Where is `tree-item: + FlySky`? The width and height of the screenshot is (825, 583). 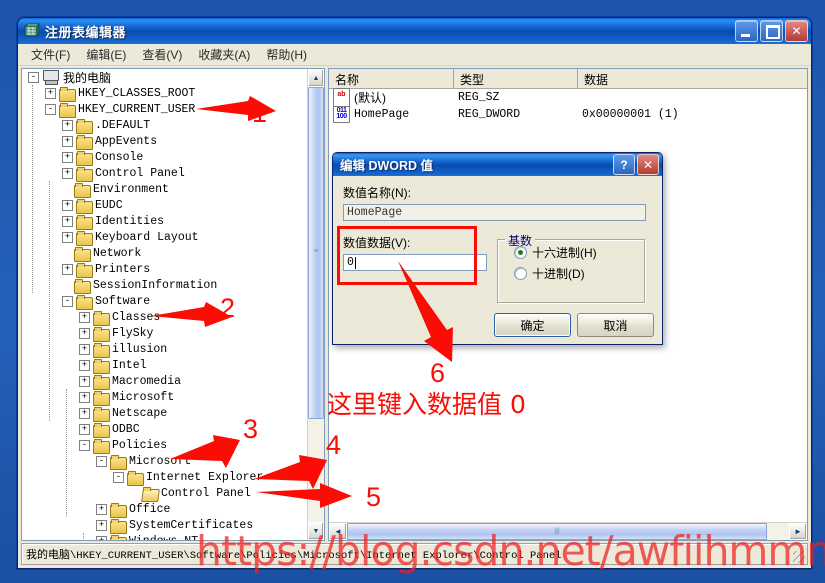 tree-item: + FlySky is located at coordinates (116, 333).